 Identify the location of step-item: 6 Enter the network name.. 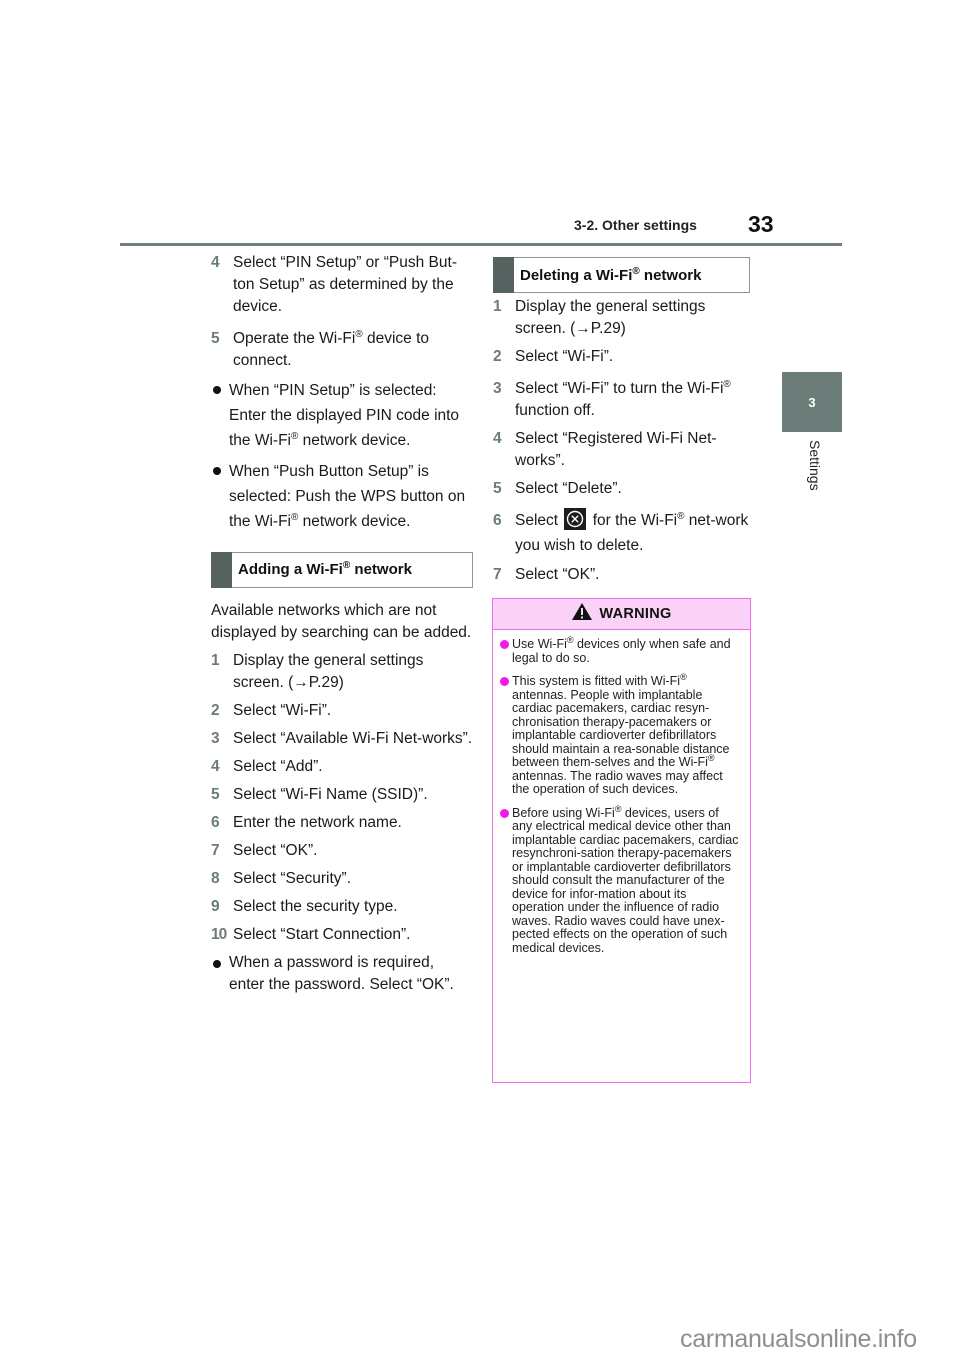
(342, 823).